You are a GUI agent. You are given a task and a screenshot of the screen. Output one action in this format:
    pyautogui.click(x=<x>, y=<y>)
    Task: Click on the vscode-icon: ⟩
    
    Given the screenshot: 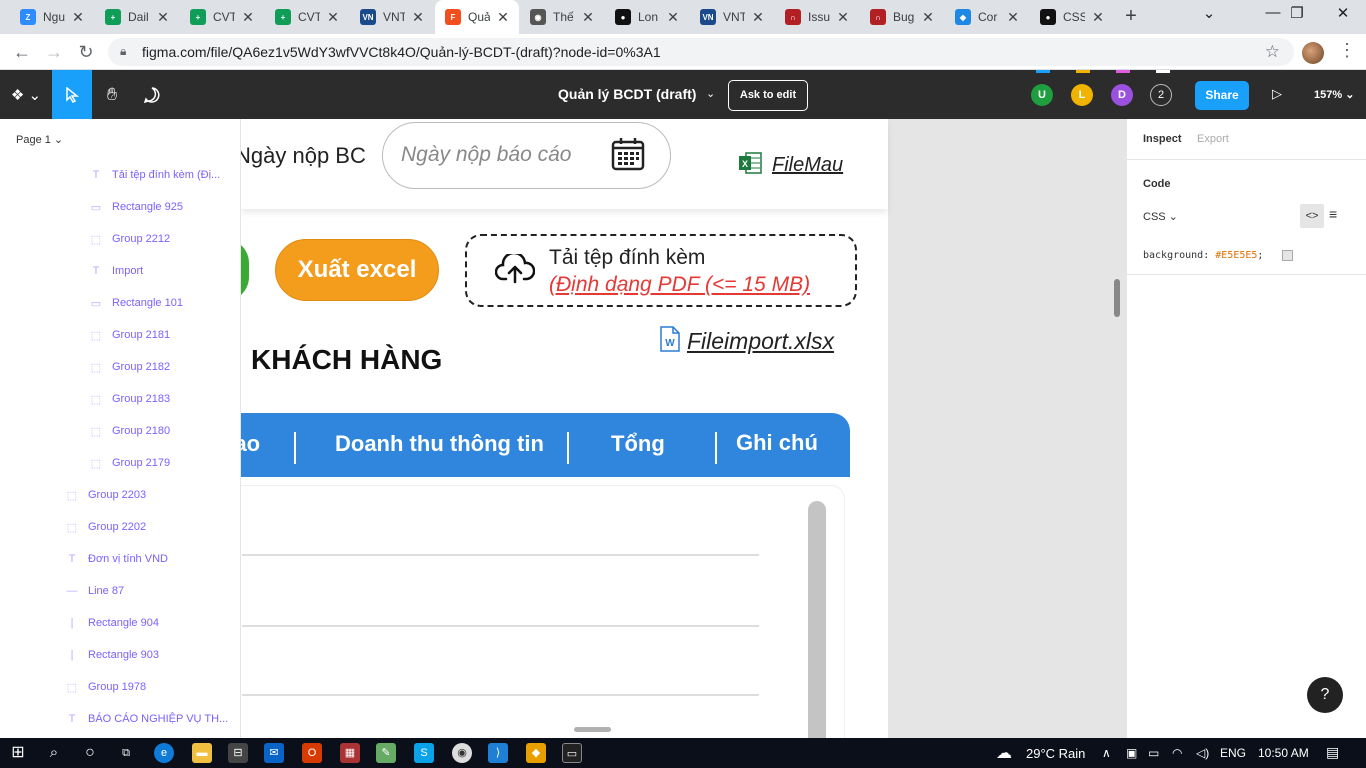 What is the action you would take?
    pyautogui.click(x=498, y=753)
    